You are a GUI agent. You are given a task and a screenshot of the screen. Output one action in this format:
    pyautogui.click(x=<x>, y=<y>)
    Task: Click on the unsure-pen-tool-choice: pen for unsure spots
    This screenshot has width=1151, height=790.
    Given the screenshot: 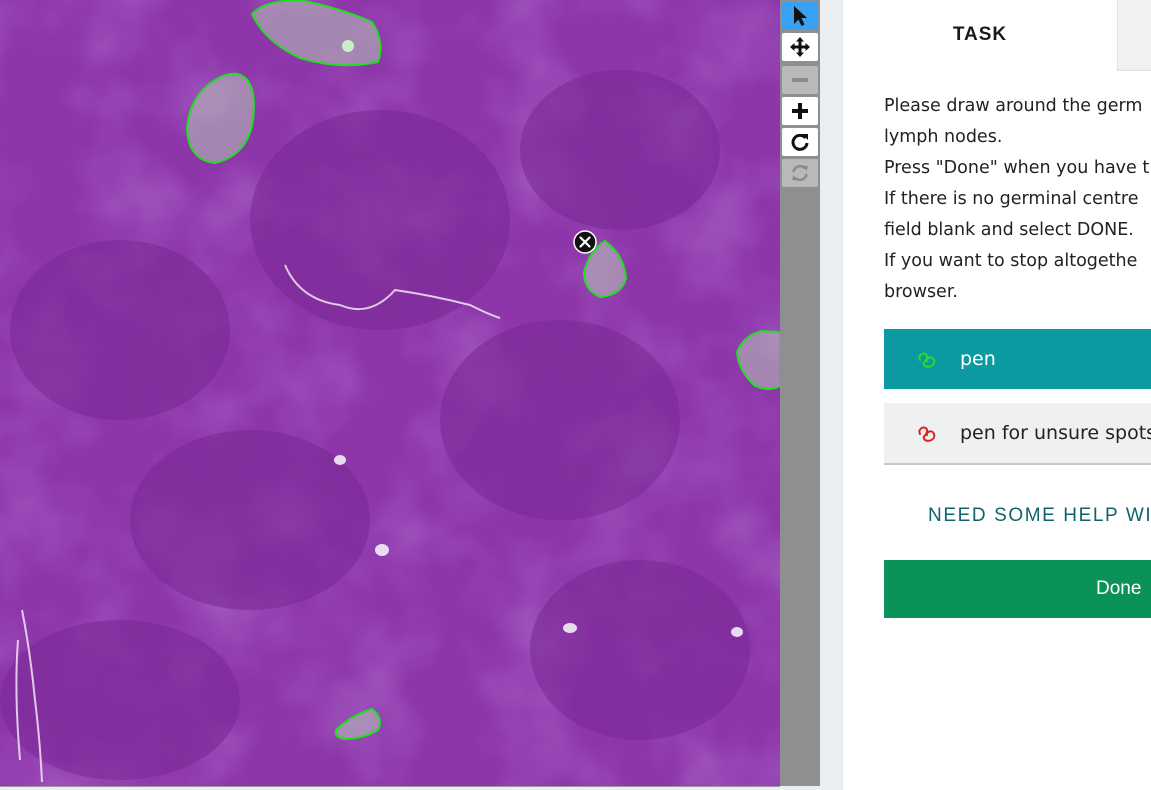 What is the action you would take?
    pyautogui.click(x=1017, y=434)
    